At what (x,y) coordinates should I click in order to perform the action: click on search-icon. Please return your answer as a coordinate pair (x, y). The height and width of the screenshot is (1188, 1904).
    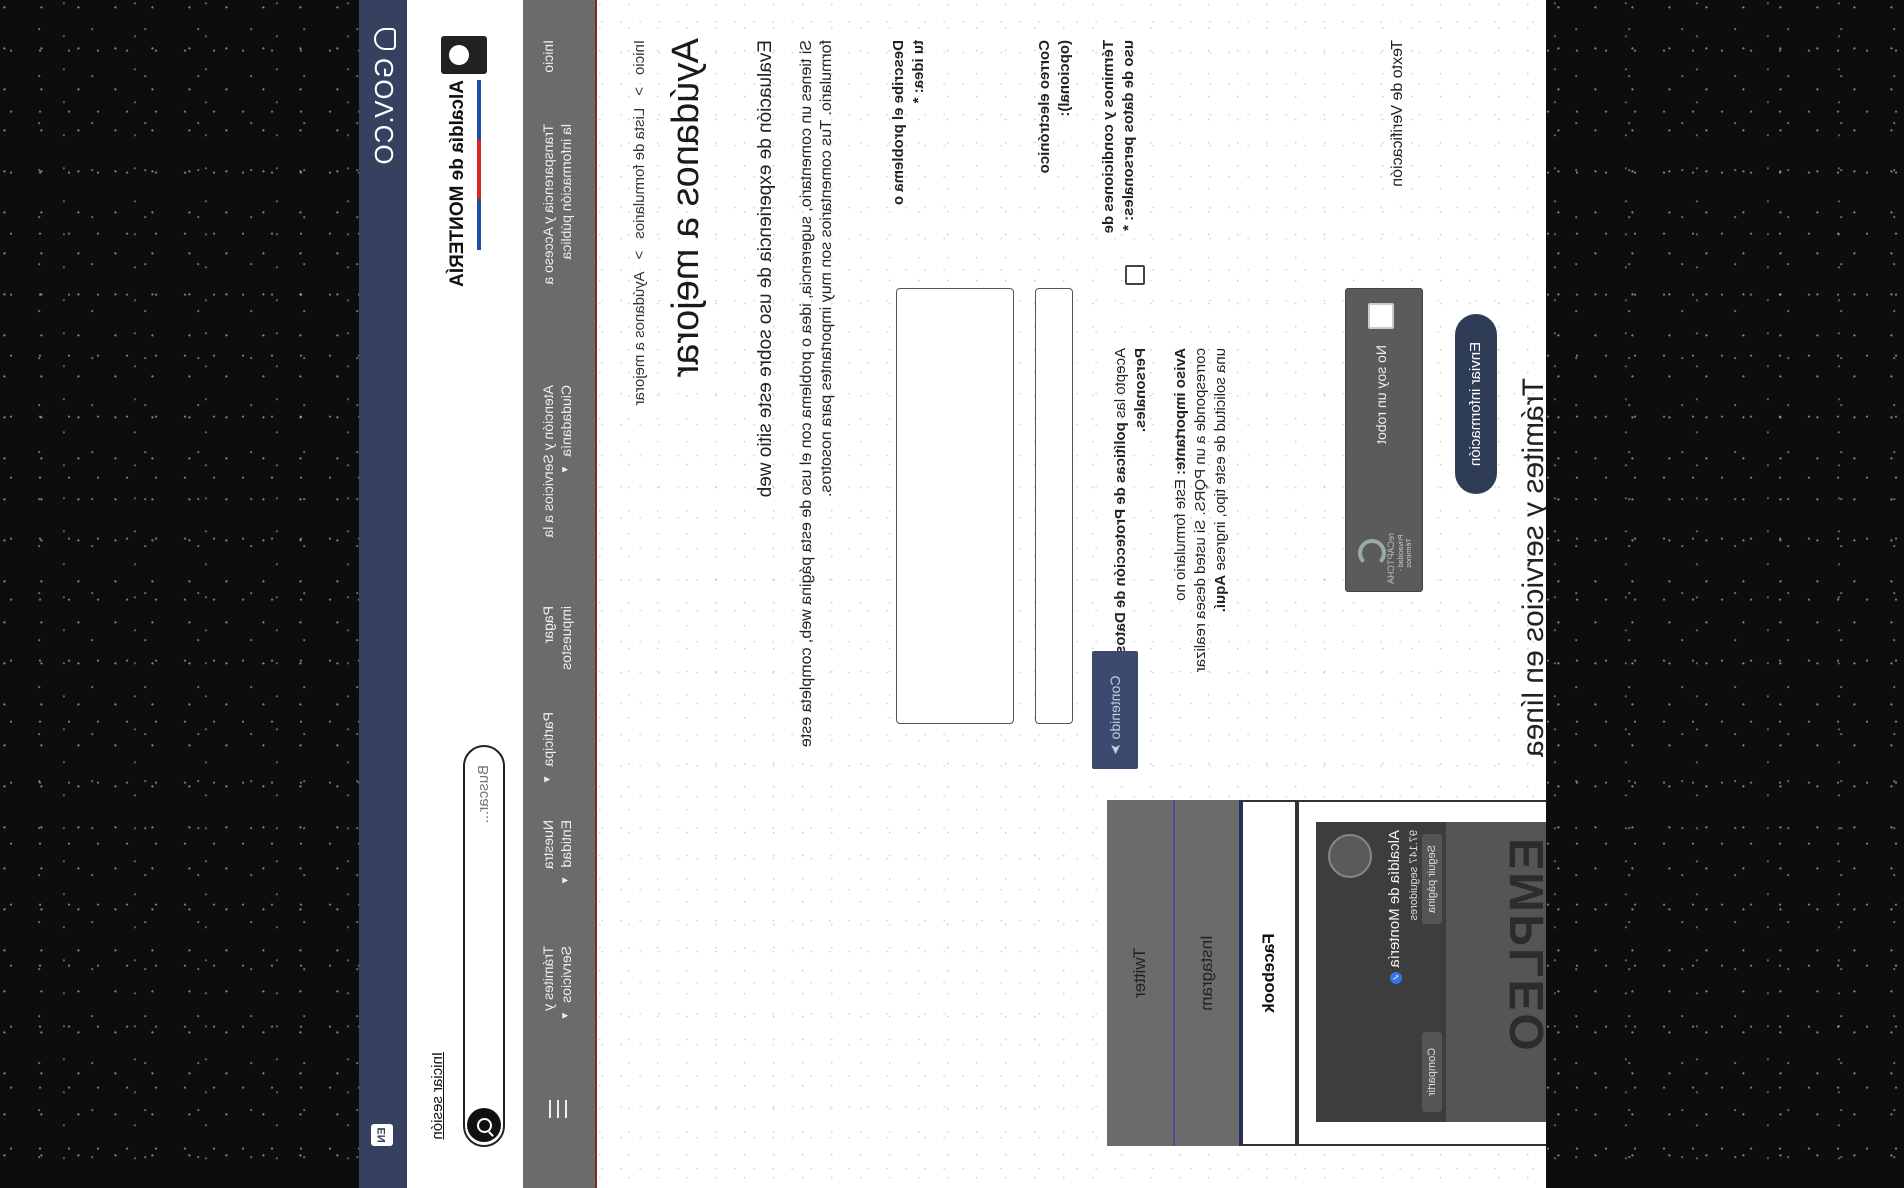
    Looking at the image, I should click on (484, 1125).